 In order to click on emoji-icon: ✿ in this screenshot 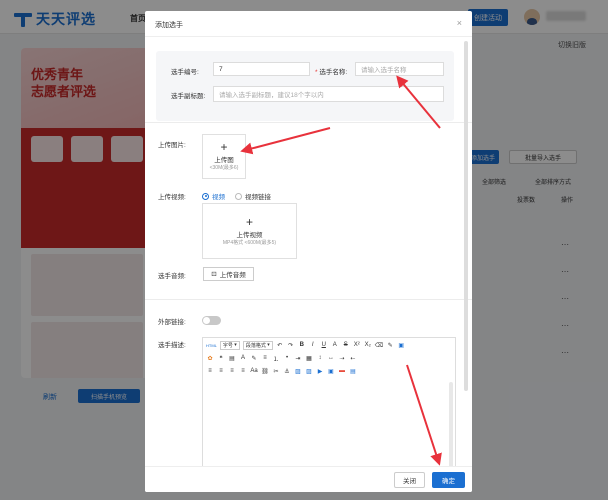, I will do `click(210, 358)`.